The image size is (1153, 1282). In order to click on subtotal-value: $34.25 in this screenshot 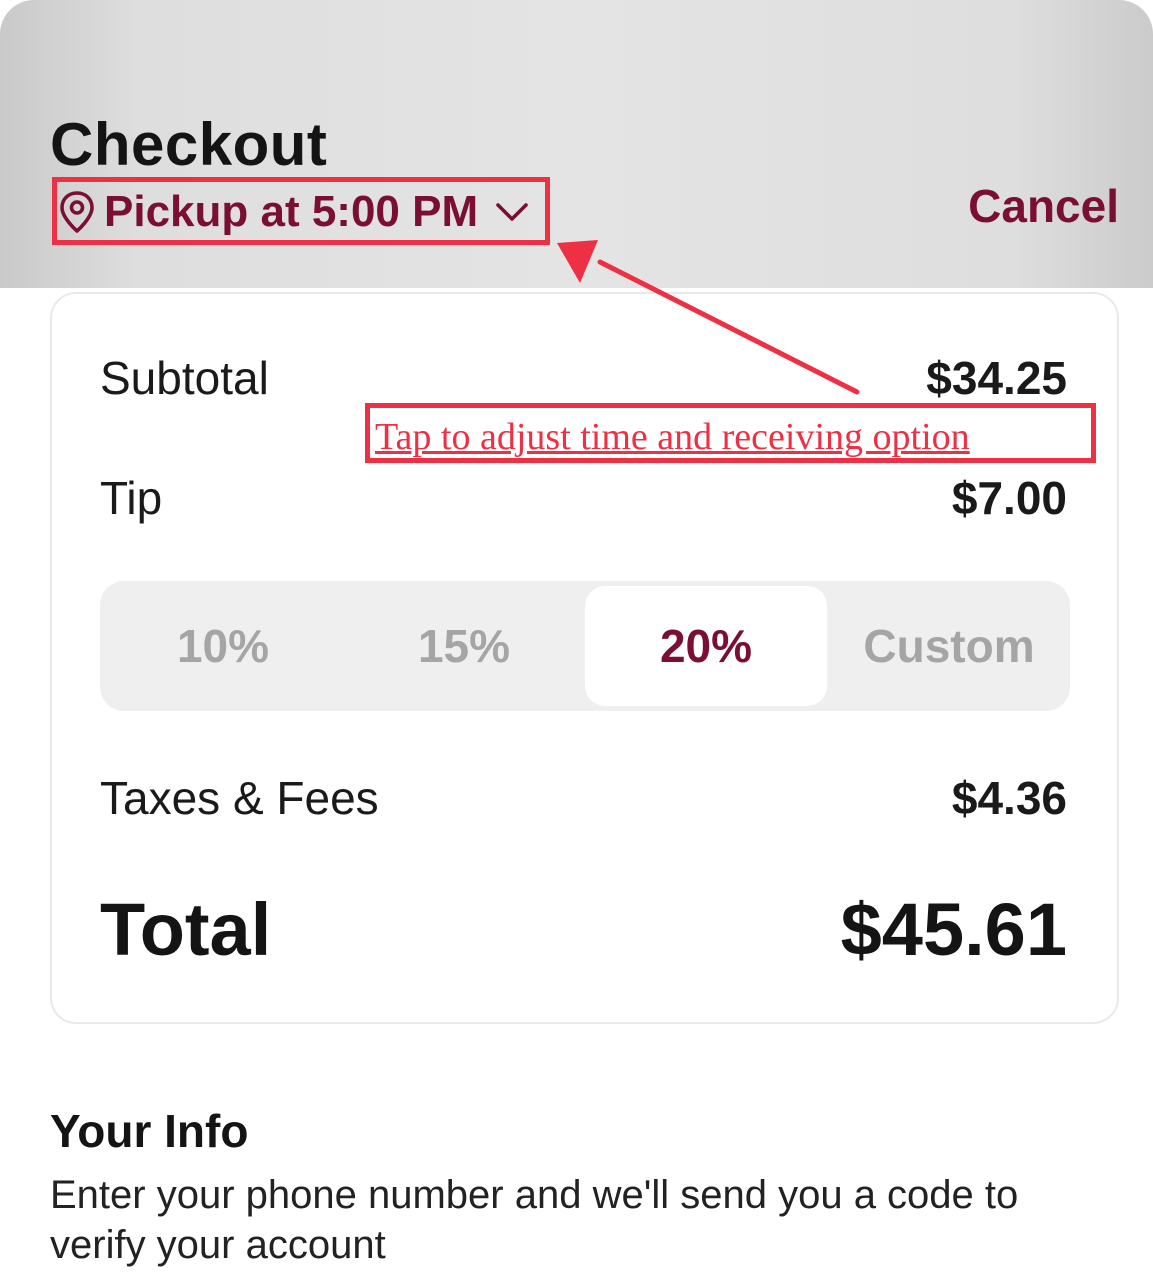, I will do `click(996, 378)`.